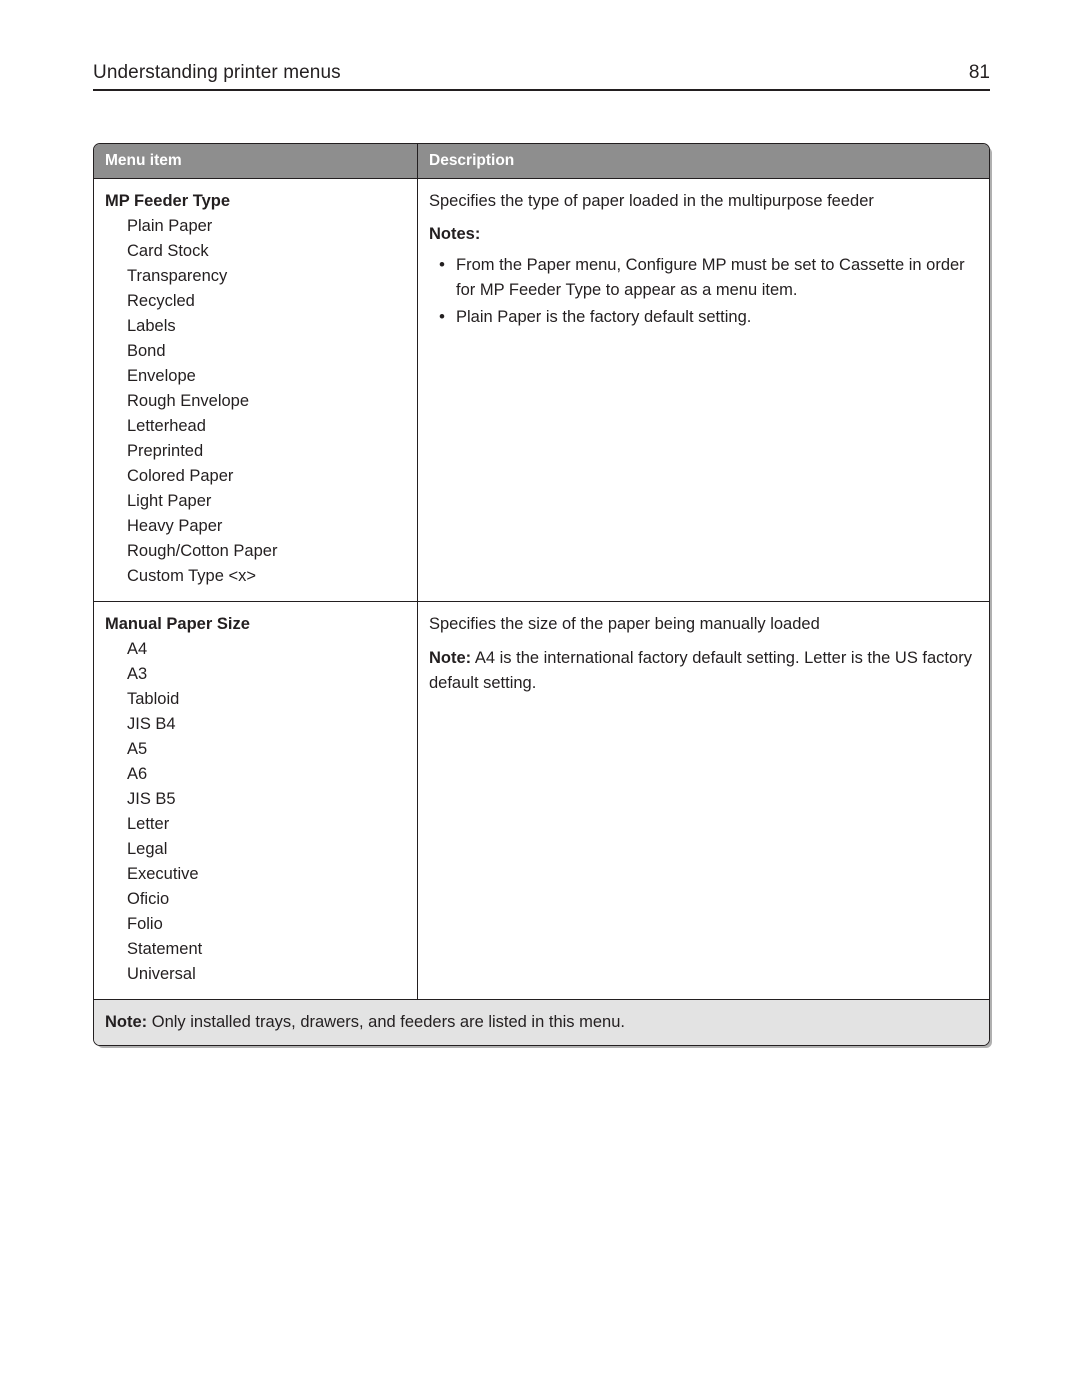  Describe the element at coordinates (145, 924) in the screenshot. I see `list-item: Folio` at that location.